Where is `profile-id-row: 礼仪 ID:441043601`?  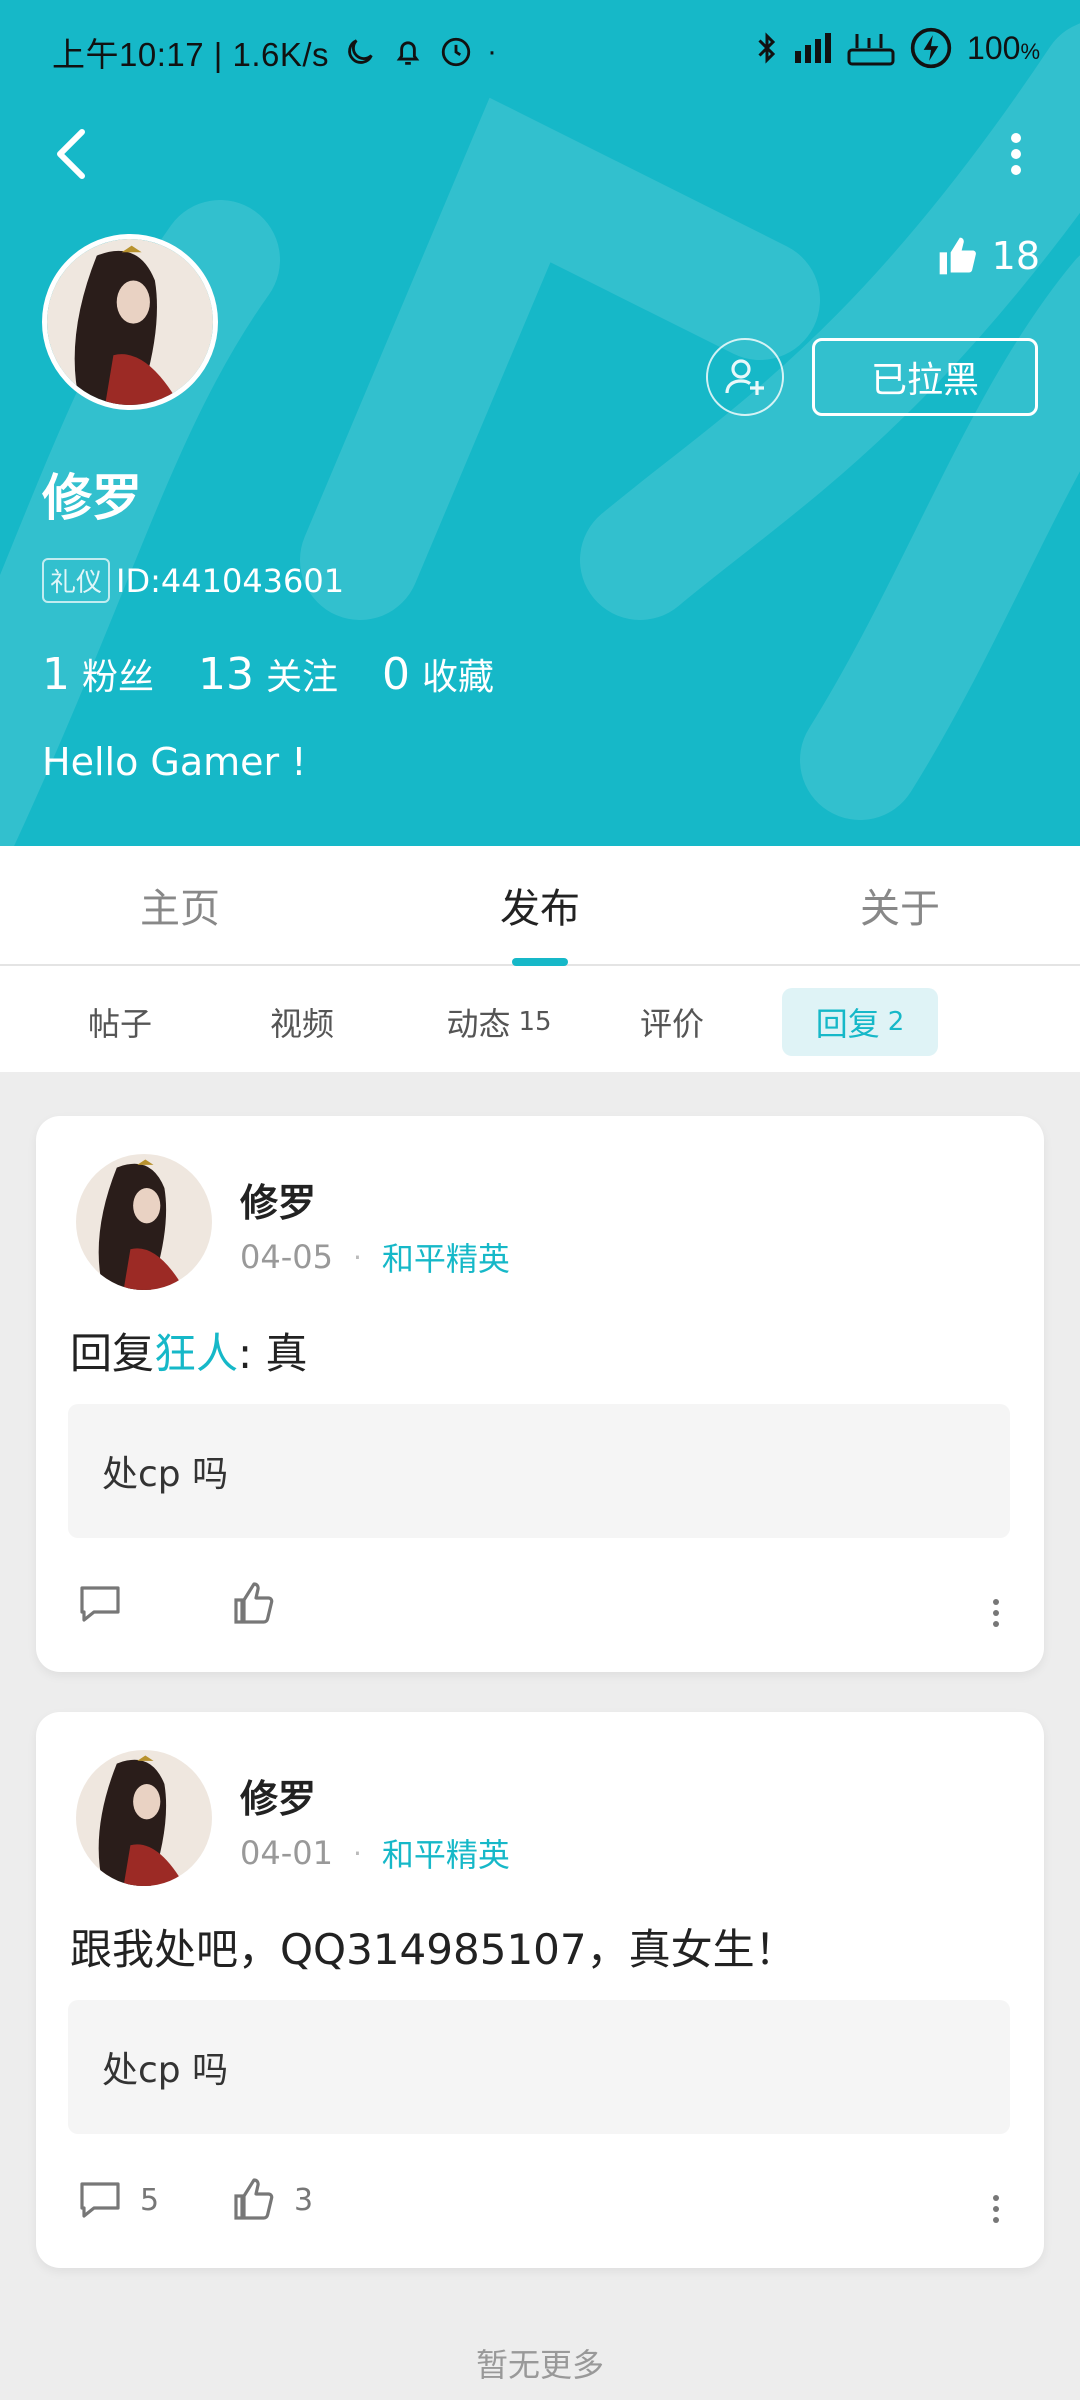
profile-id-row: 礼仪 ID:441043601 is located at coordinates (193, 580).